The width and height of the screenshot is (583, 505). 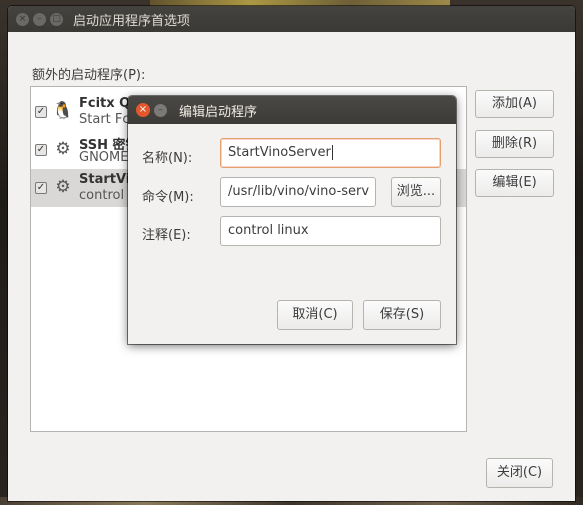 What do you see at coordinates (292, 110) in the screenshot?
I see `dialog-titlebar: × – 编辑启动程序` at bounding box center [292, 110].